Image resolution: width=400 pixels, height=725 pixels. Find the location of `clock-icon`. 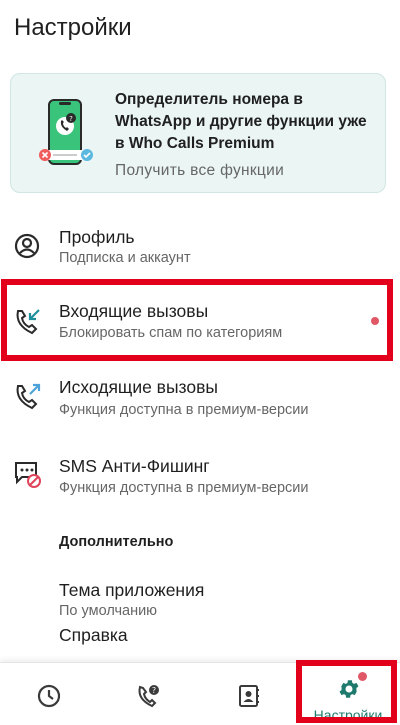

clock-icon is located at coordinates (49, 696).